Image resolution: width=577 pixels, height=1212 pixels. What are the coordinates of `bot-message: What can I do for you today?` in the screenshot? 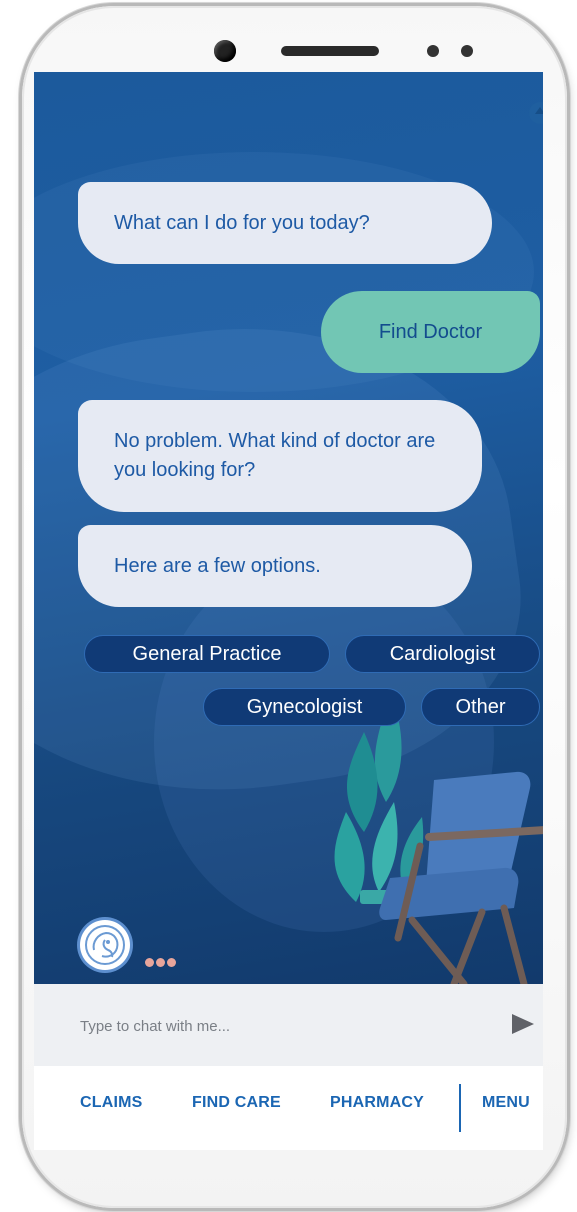 It's located at (285, 223).